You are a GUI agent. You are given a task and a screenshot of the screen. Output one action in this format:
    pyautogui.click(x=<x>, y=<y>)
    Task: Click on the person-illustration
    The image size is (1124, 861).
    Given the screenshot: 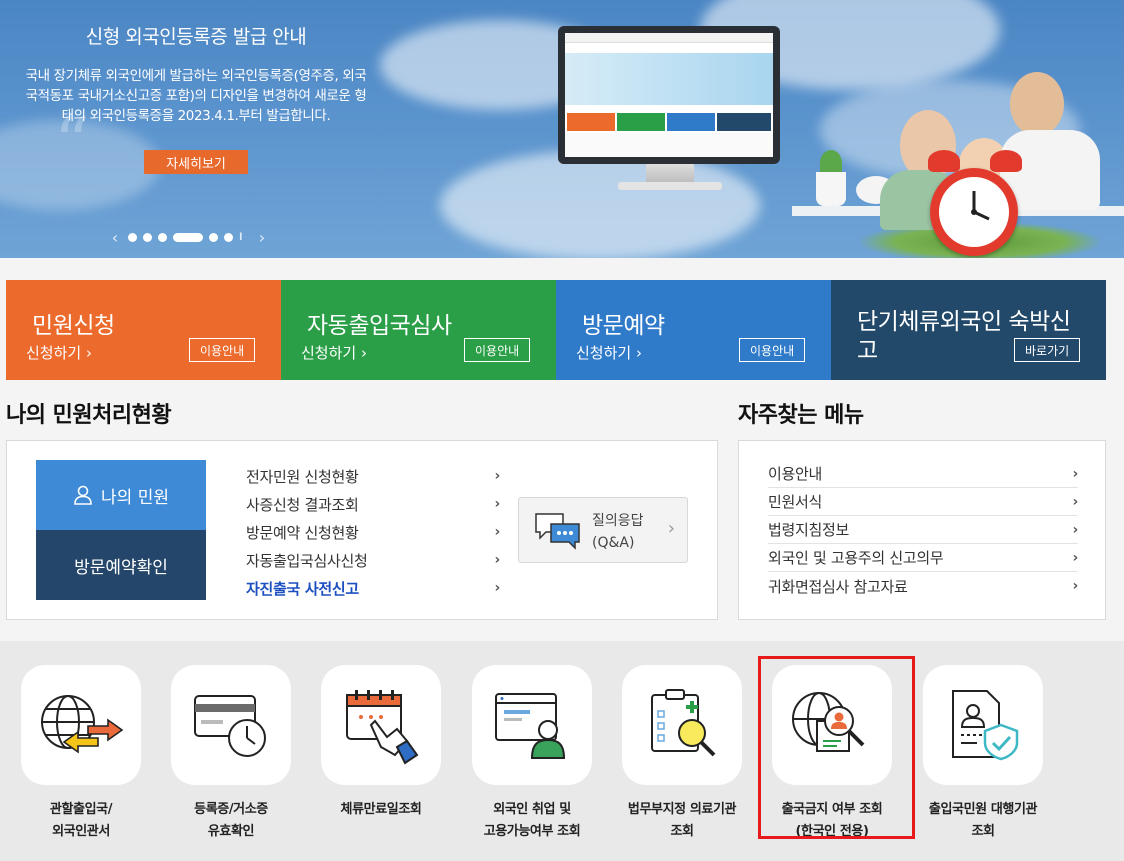 What is the action you would take?
    pyautogui.click(x=1037, y=104)
    